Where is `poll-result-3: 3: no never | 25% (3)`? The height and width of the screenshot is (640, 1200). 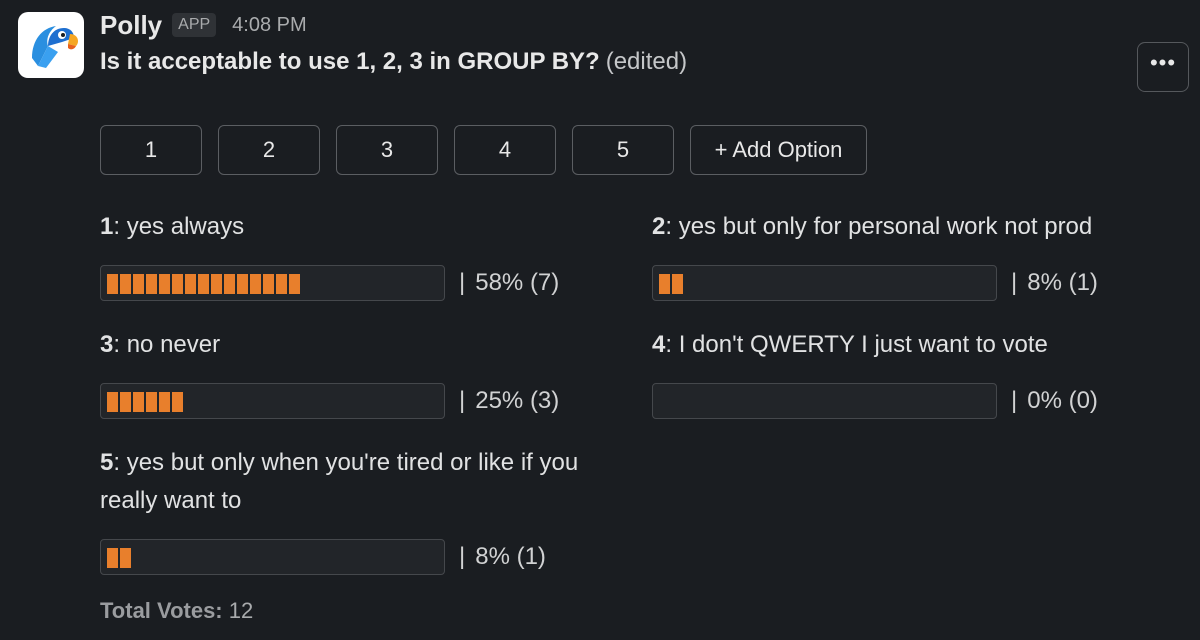
poll-result-3: 3: no never | 25% (3) is located at coordinates (360, 373).